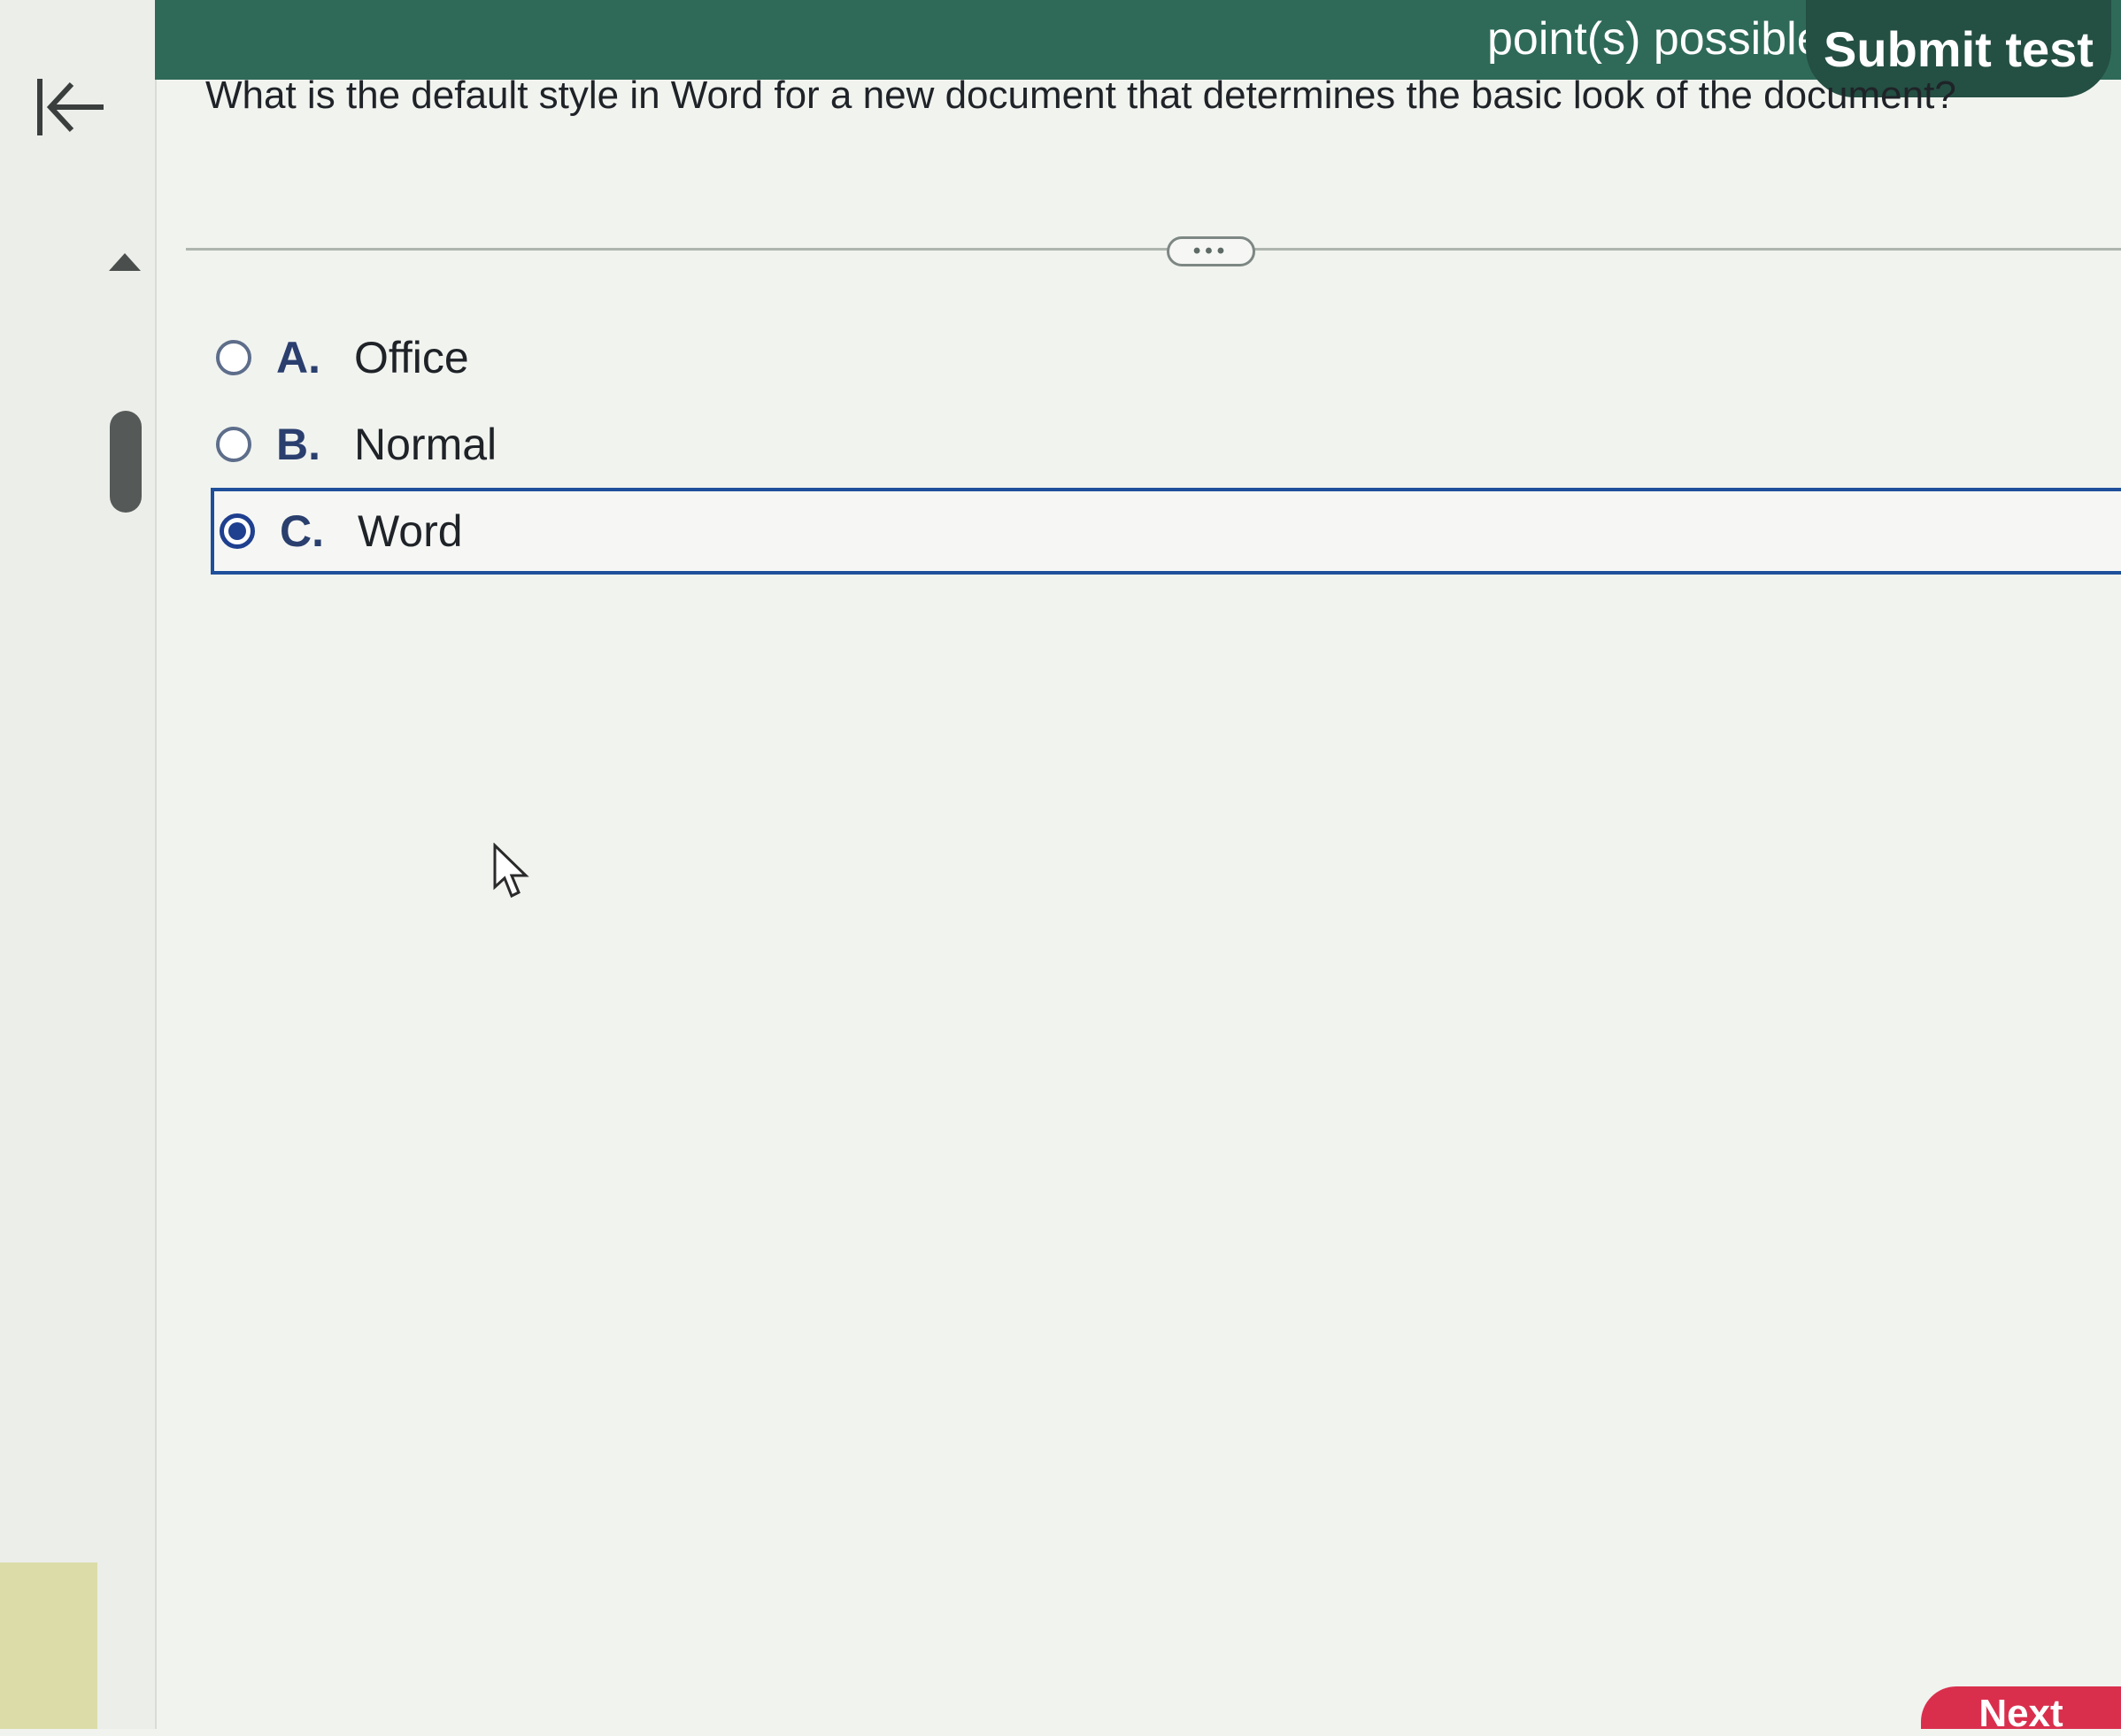  I want to click on radio-button-checked, so click(237, 531).